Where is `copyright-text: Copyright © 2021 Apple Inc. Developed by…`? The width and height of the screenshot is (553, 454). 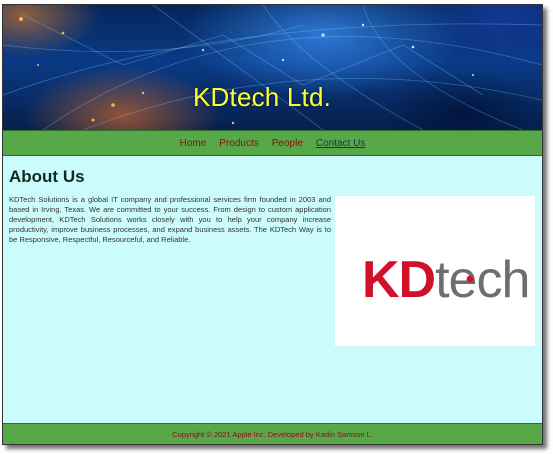 copyright-text: Copyright © 2021 Apple Inc. Developed by… is located at coordinates (272, 434).